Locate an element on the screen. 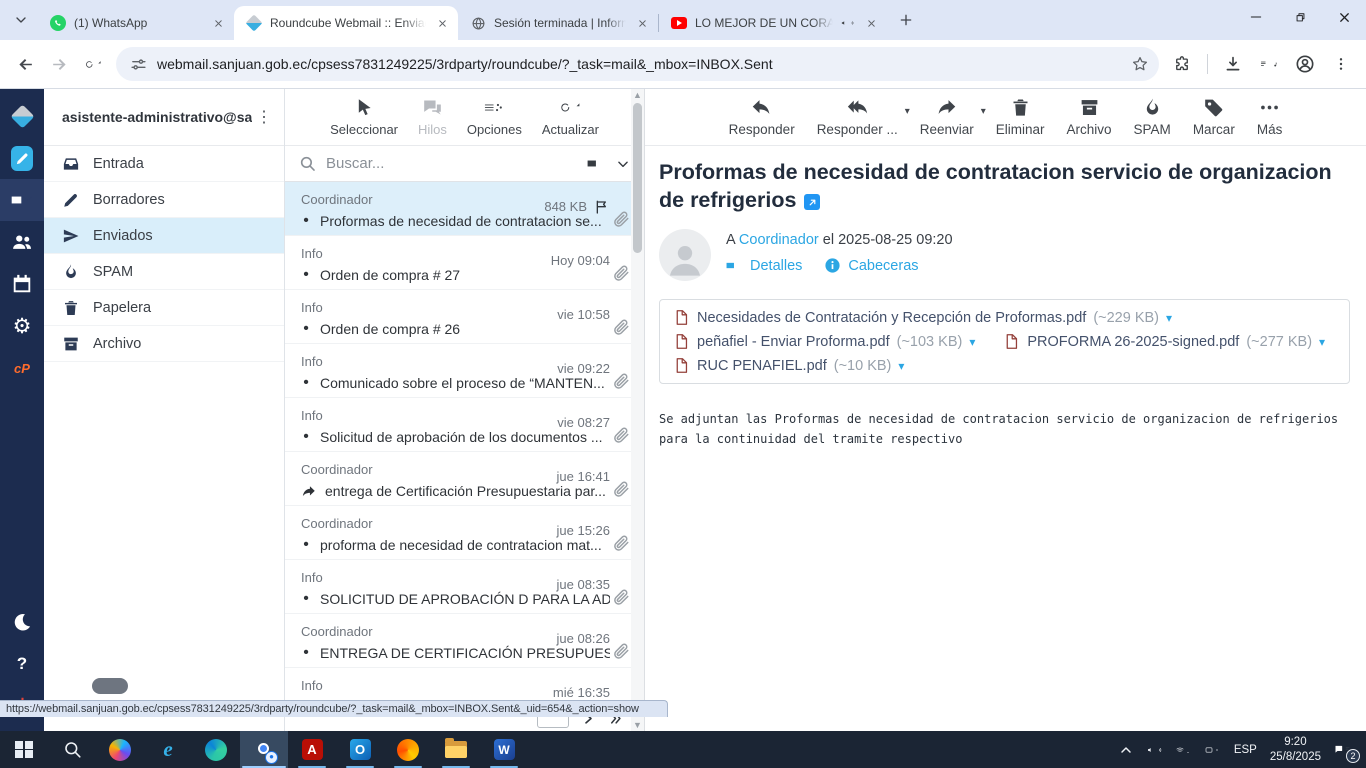 The width and height of the screenshot is (1366, 768). site-info-icon is located at coordinates (138, 64).